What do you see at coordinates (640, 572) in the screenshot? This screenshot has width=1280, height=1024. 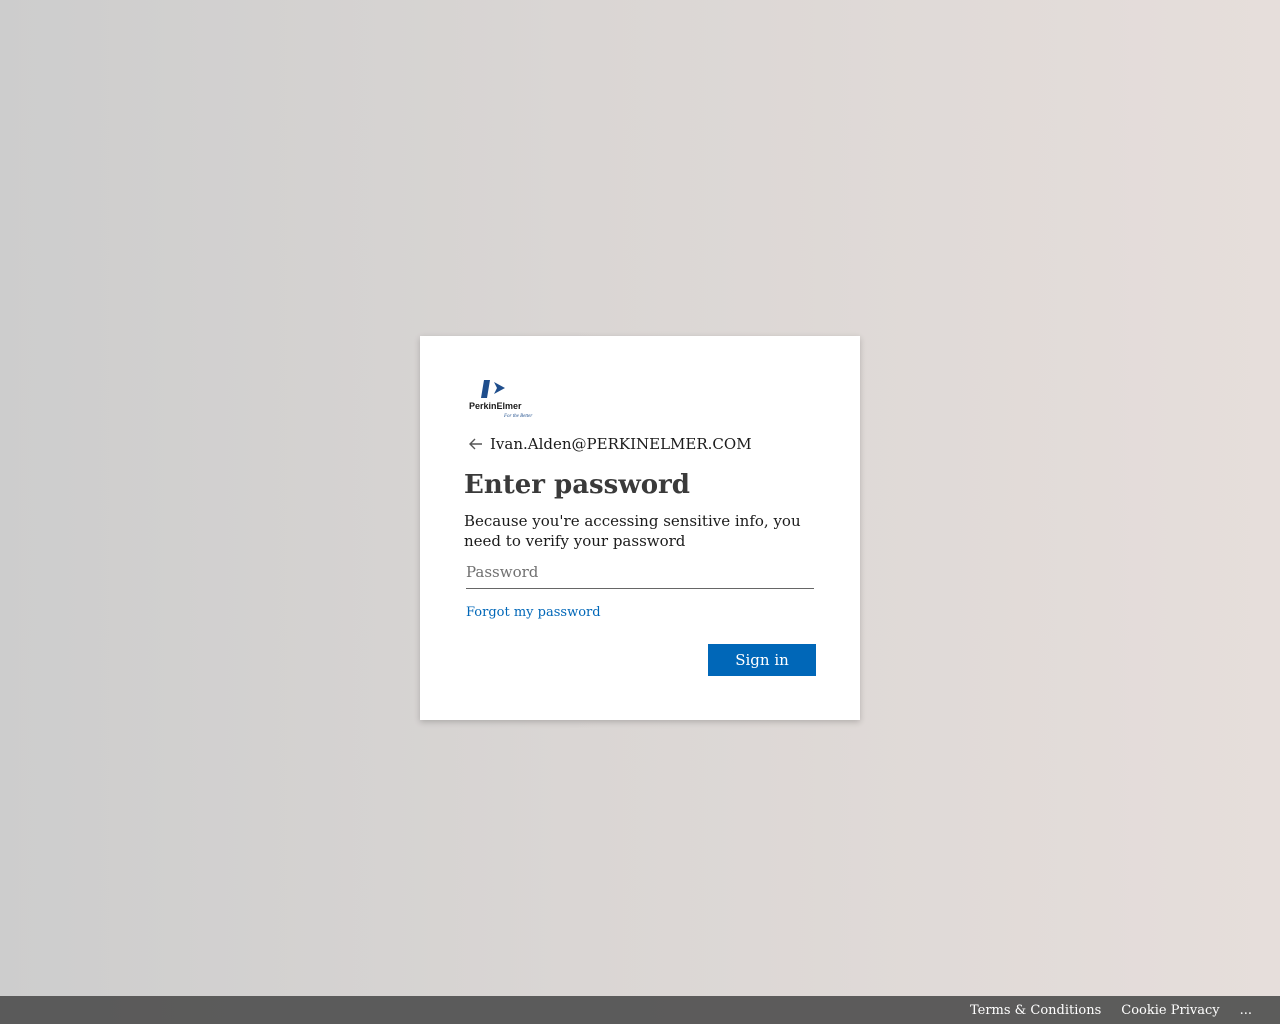 I see `password-input` at bounding box center [640, 572].